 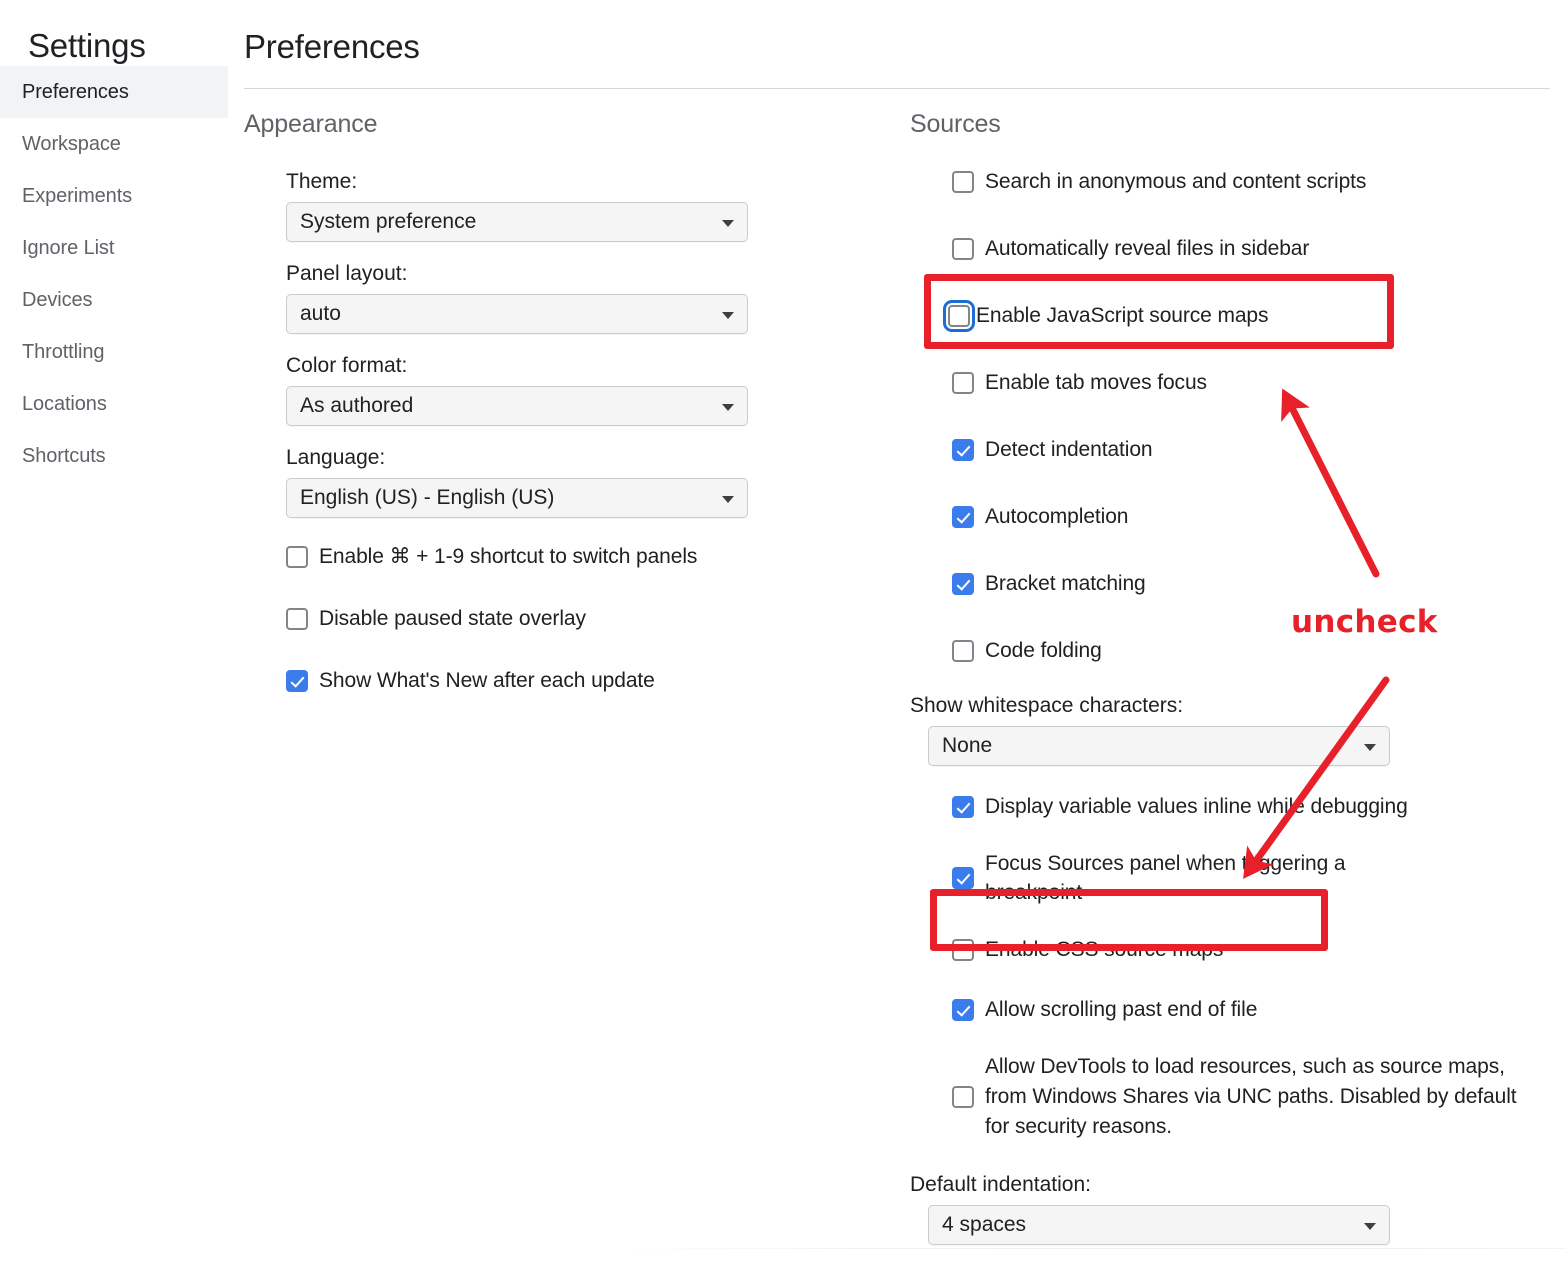 What do you see at coordinates (1364, 622) in the screenshot?
I see `annotation-label-uncheck: uncheck` at bounding box center [1364, 622].